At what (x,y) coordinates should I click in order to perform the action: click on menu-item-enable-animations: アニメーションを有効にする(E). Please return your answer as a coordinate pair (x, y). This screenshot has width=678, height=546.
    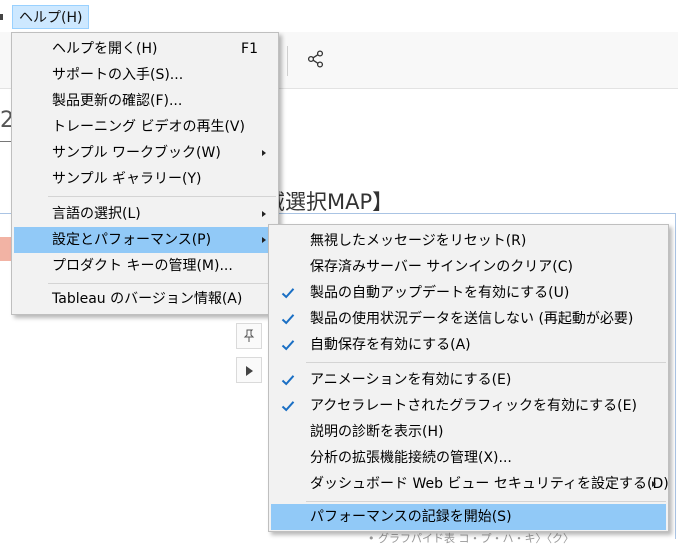
    Looking at the image, I should click on (468, 380).